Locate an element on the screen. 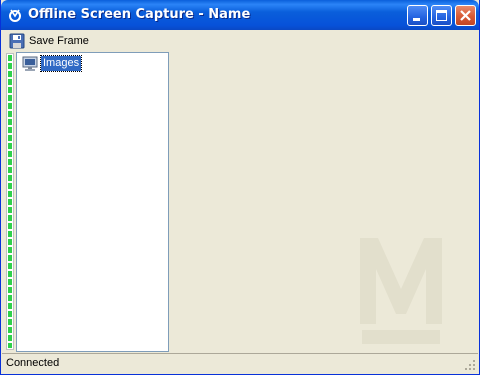 This screenshot has width=480, height=375. floppy-disk-icon is located at coordinates (17, 41).